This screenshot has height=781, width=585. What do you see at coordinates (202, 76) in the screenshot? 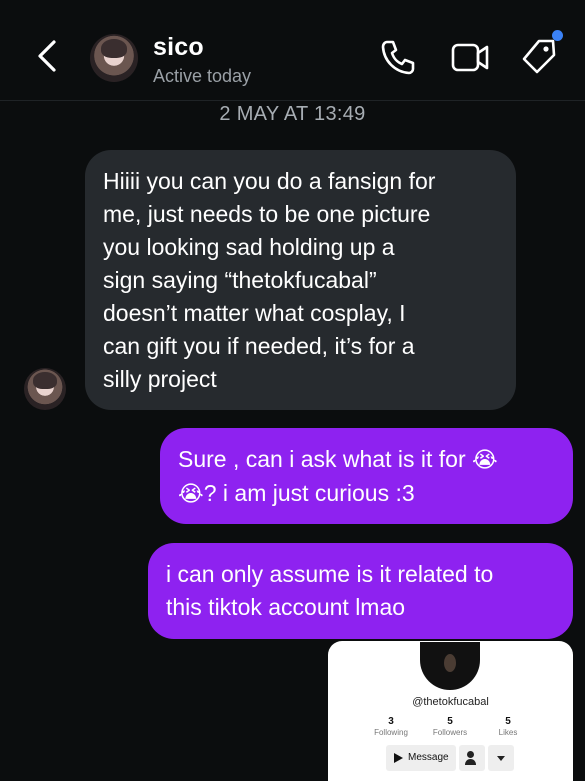
I see `contact-status: Active today` at bounding box center [202, 76].